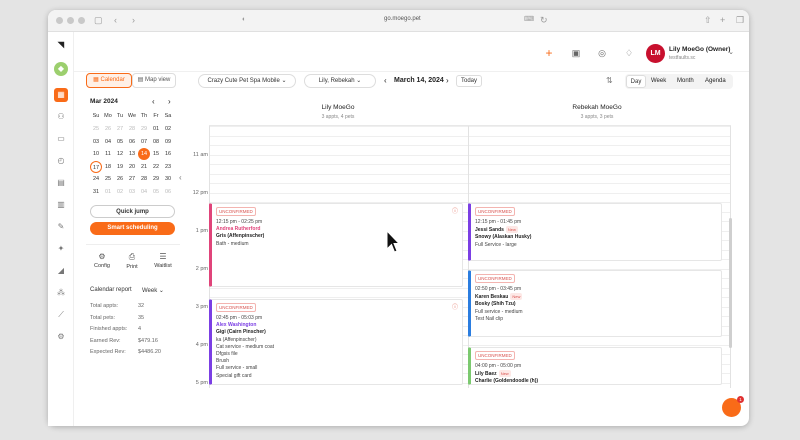 This screenshot has height=440, width=800. I want to click on calendar-day: 15, so click(156, 154).